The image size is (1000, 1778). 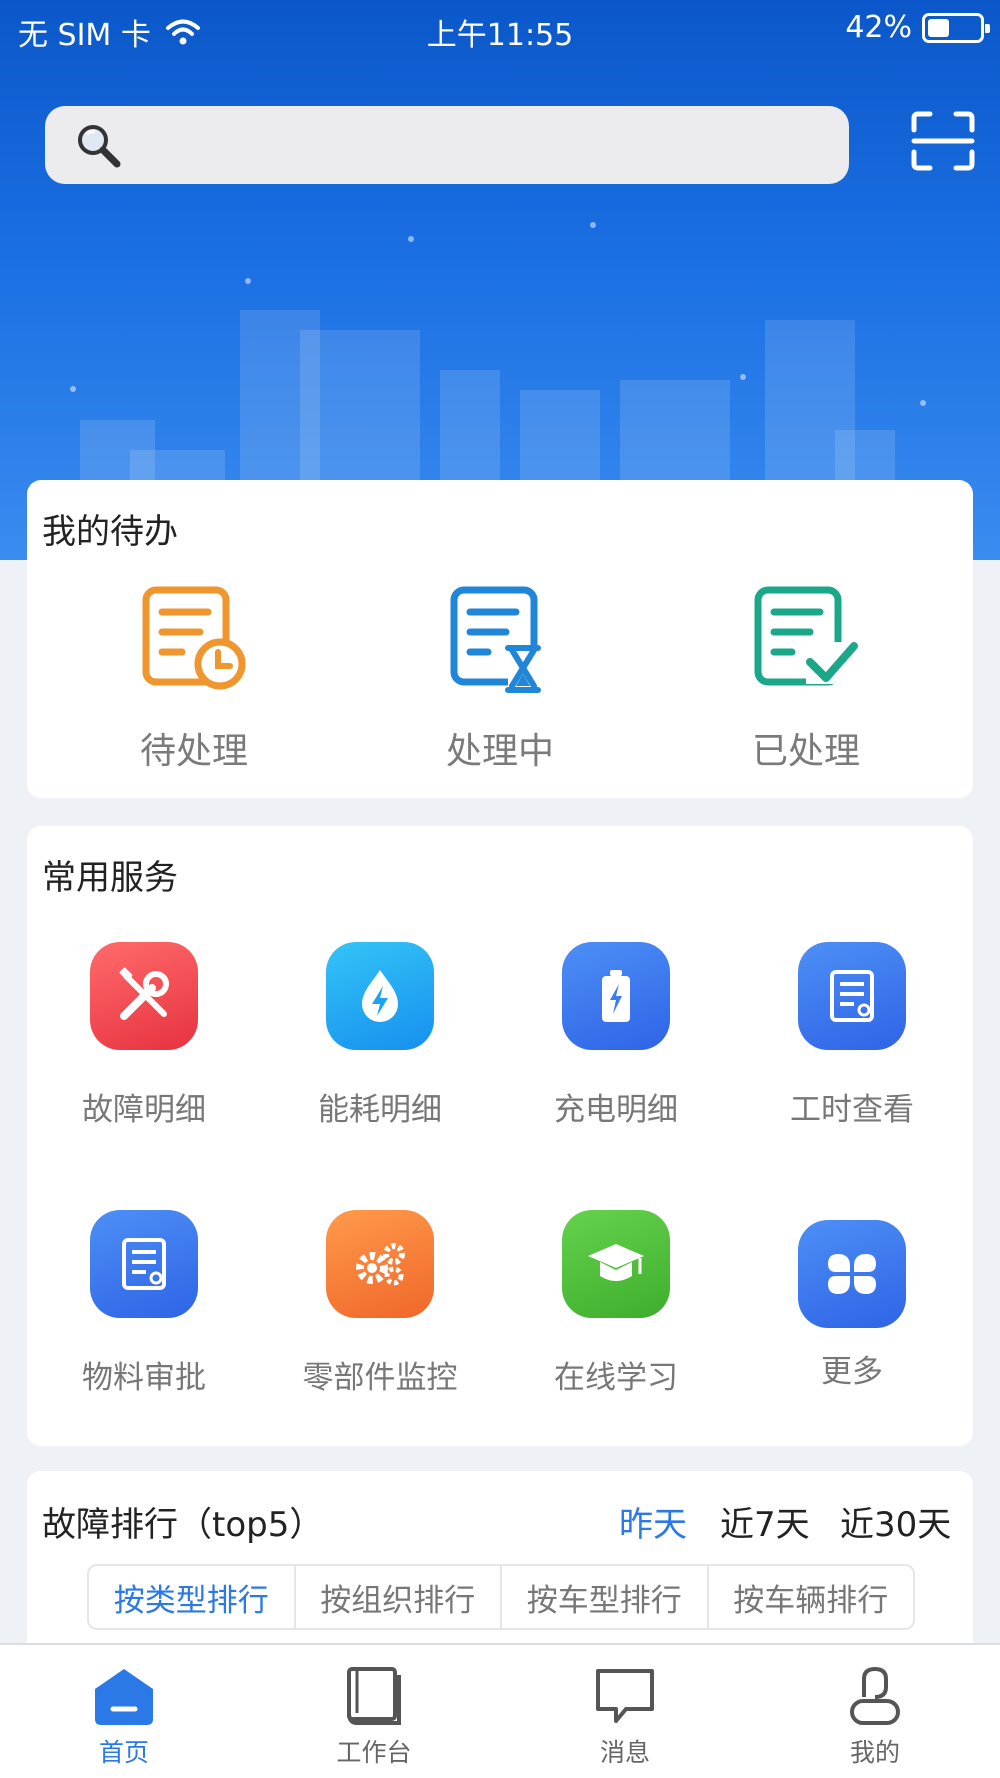 I want to click on battery-icon, so click(x=956, y=27).